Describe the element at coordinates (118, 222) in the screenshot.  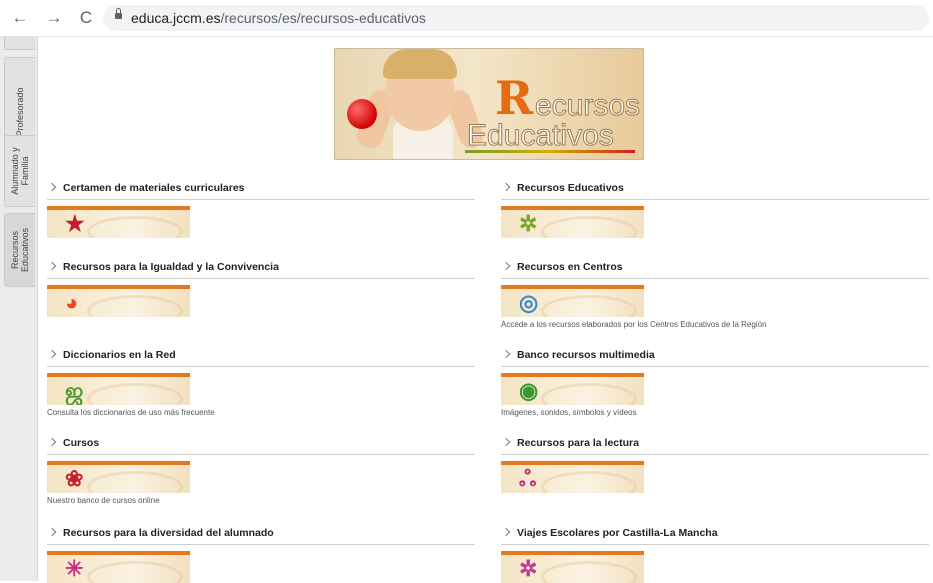
I see `section-thumbnail: ★` at that location.